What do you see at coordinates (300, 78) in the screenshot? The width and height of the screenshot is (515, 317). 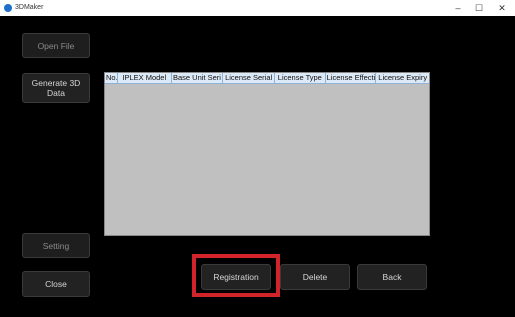 I see `column-header-license-type: License Type` at bounding box center [300, 78].